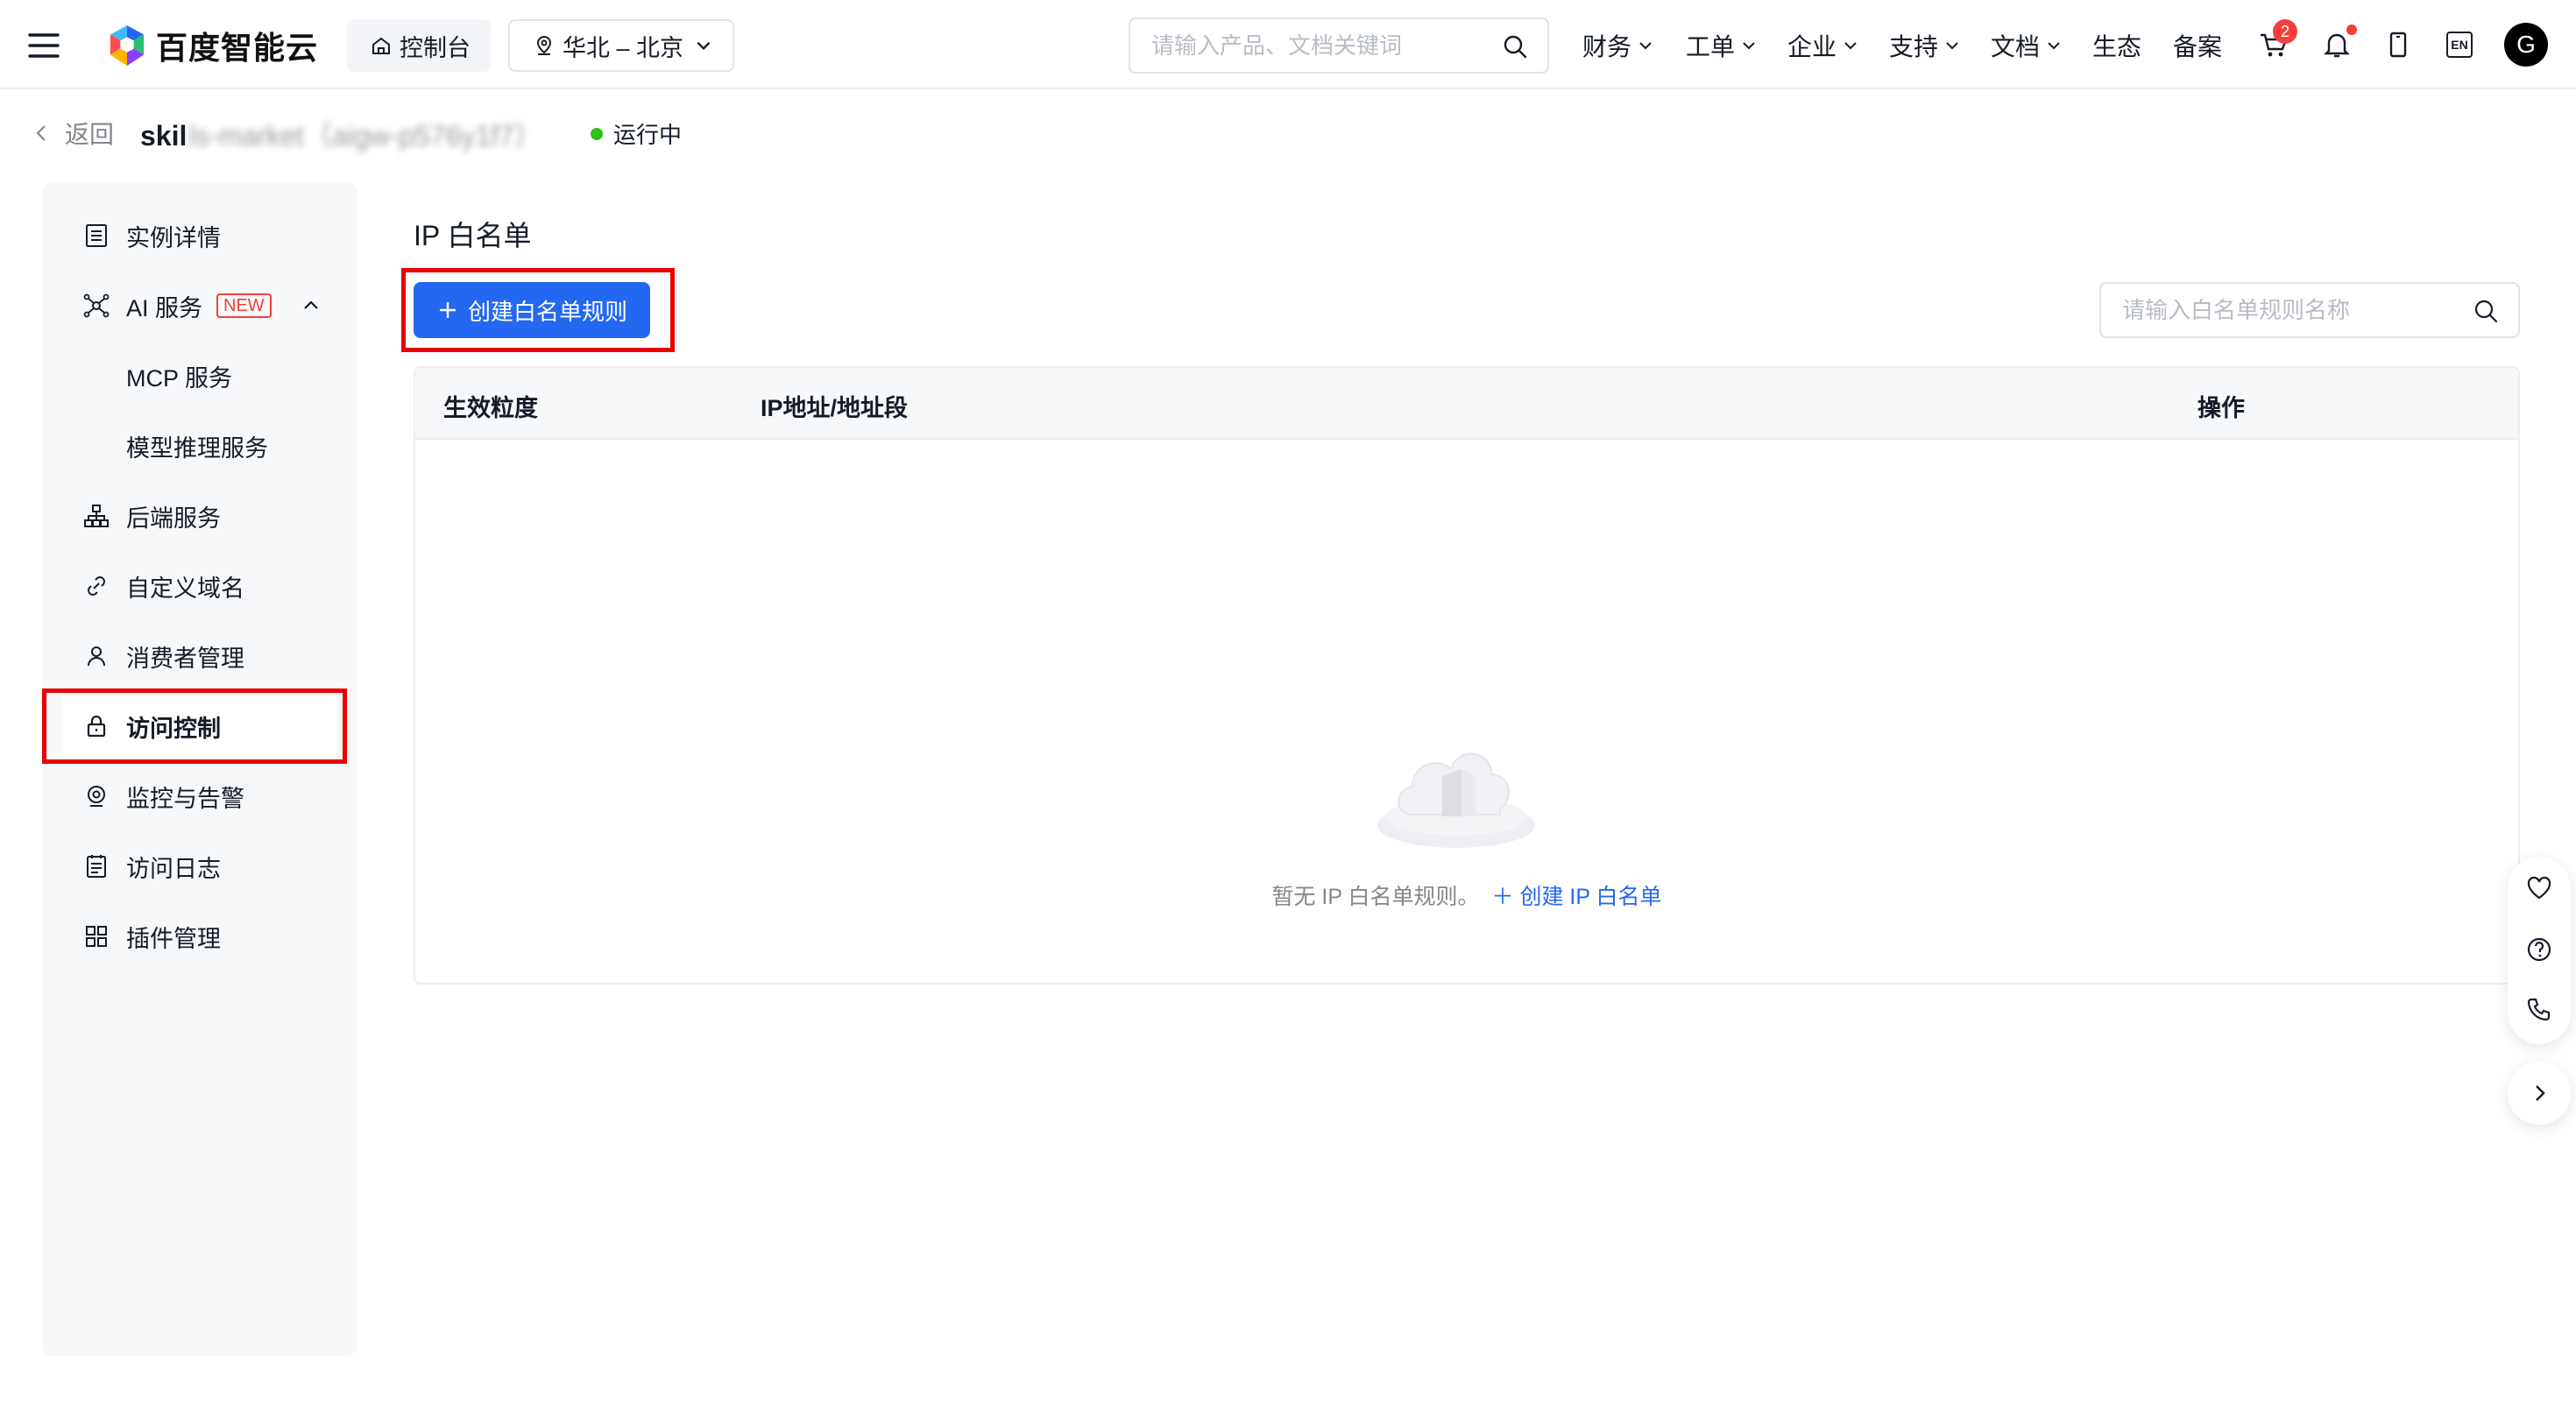 Image resolution: width=2576 pixels, height=1405 pixels. I want to click on language-switch-button: EN, so click(2459, 44).